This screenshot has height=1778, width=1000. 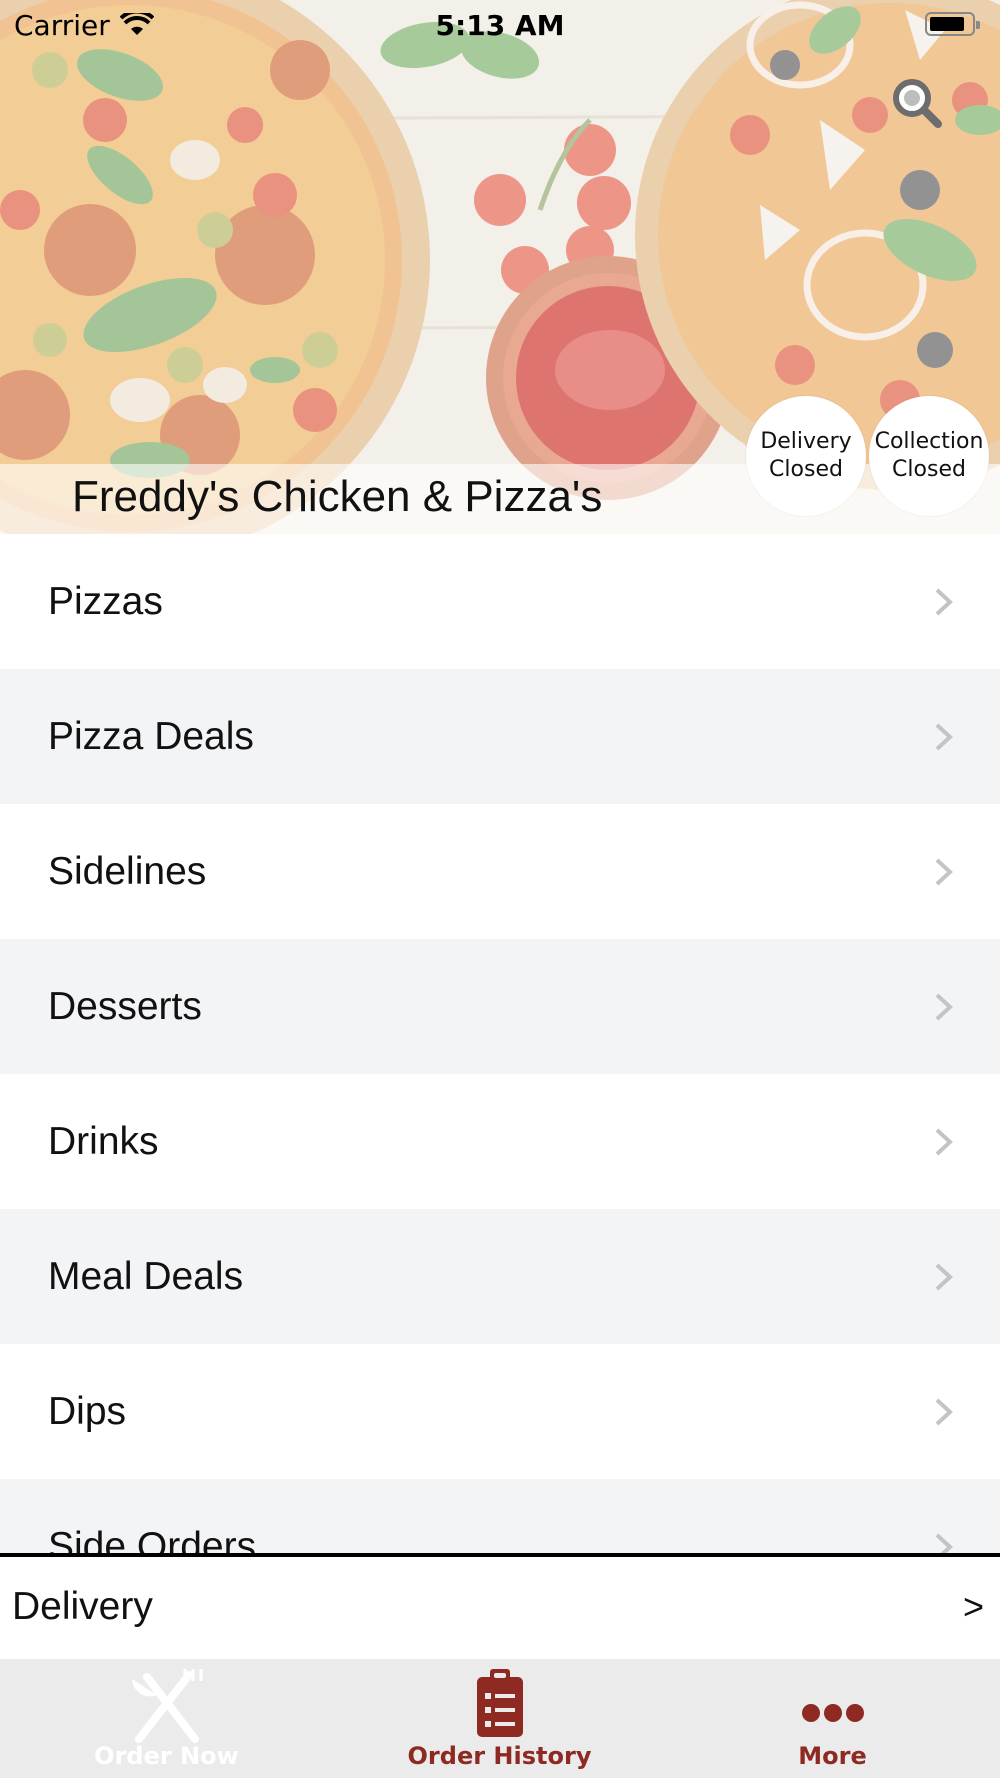 What do you see at coordinates (500, 1411) in the screenshot?
I see `menu-item-dips: Dips` at bounding box center [500, 1411].